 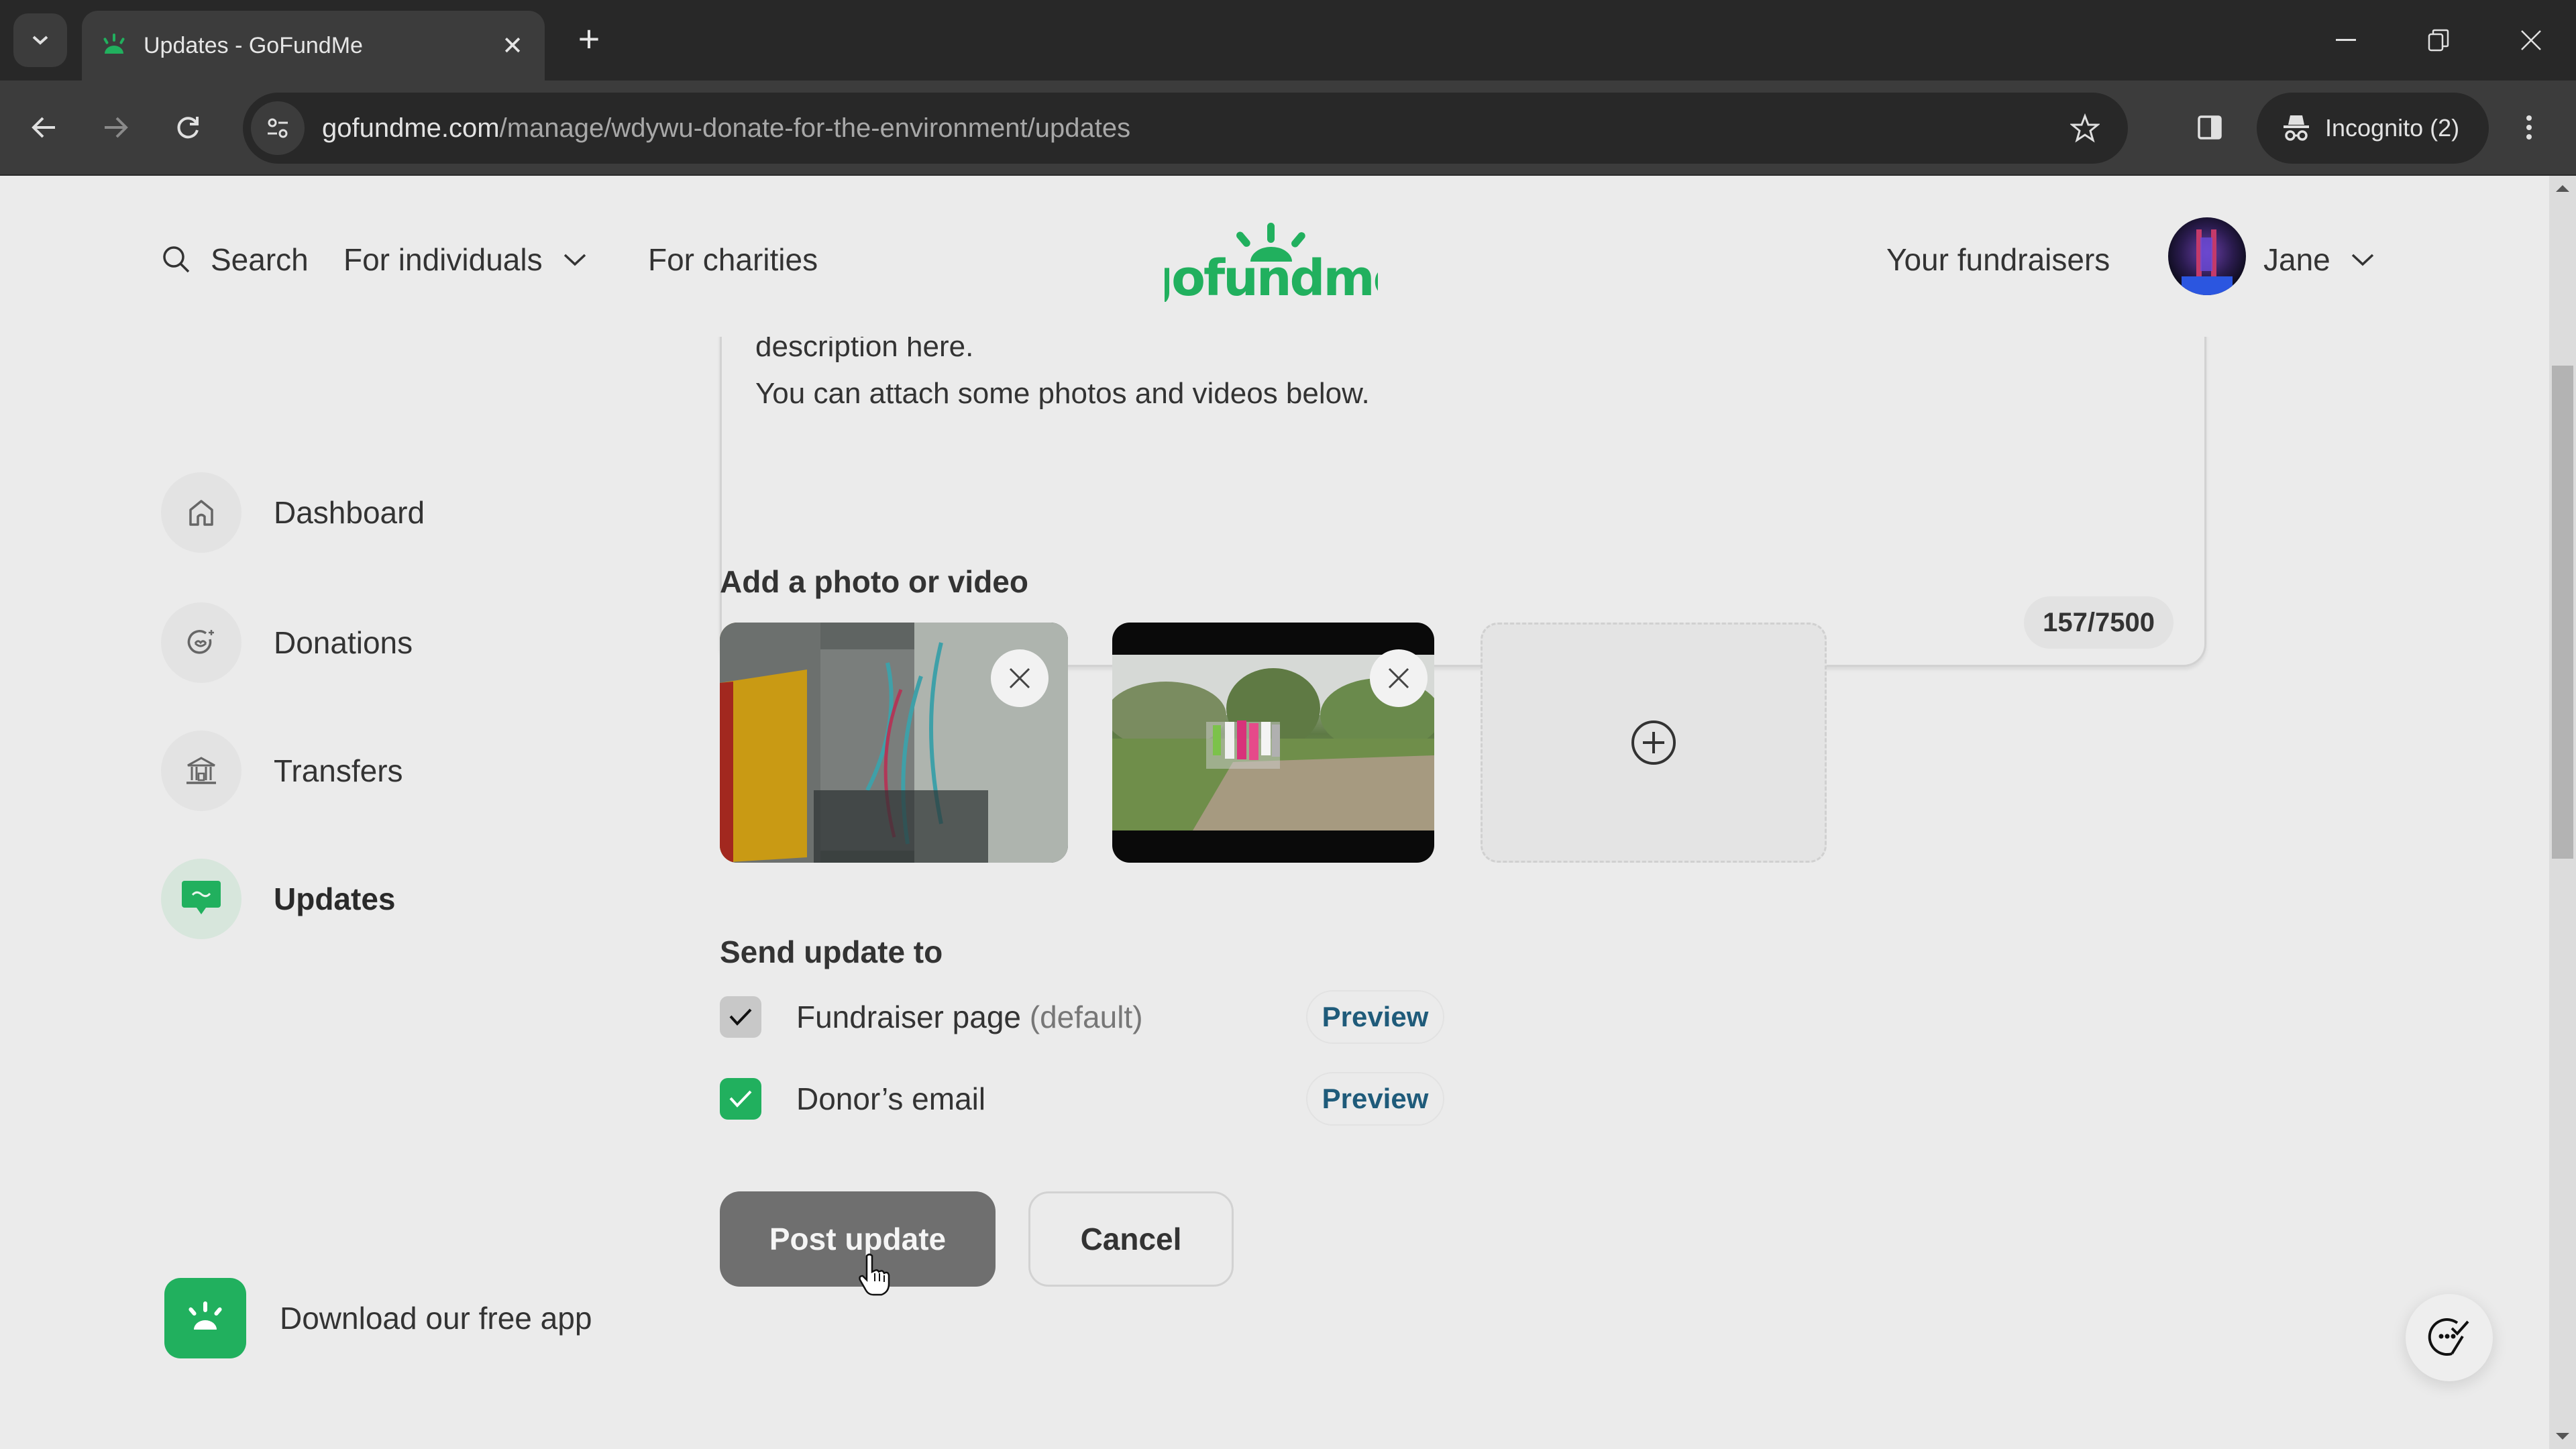 What do you see at coordinates (894, 743) in the screenshot?
I see `media-tile-photo` at bounding box center [894, 743].